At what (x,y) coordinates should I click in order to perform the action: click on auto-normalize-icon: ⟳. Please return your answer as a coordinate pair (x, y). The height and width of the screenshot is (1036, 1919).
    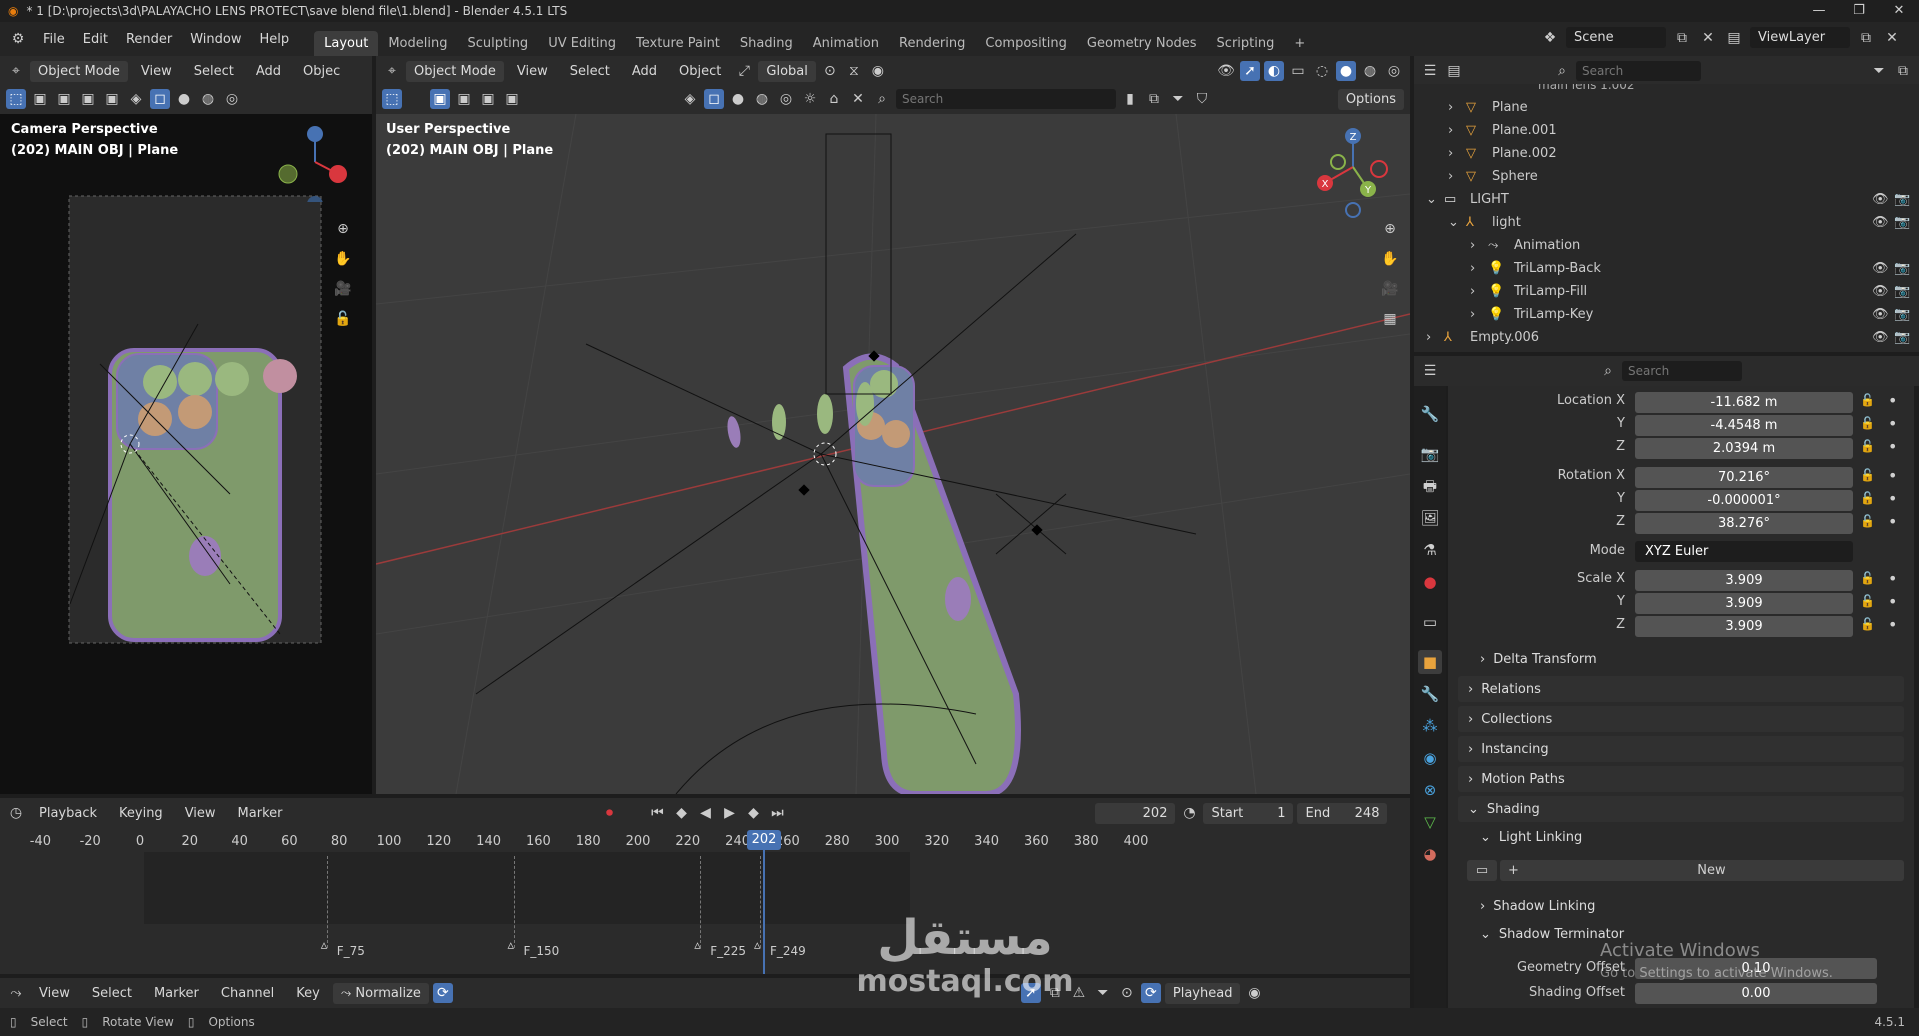
    Looking at the image, I should click on (442, 993).